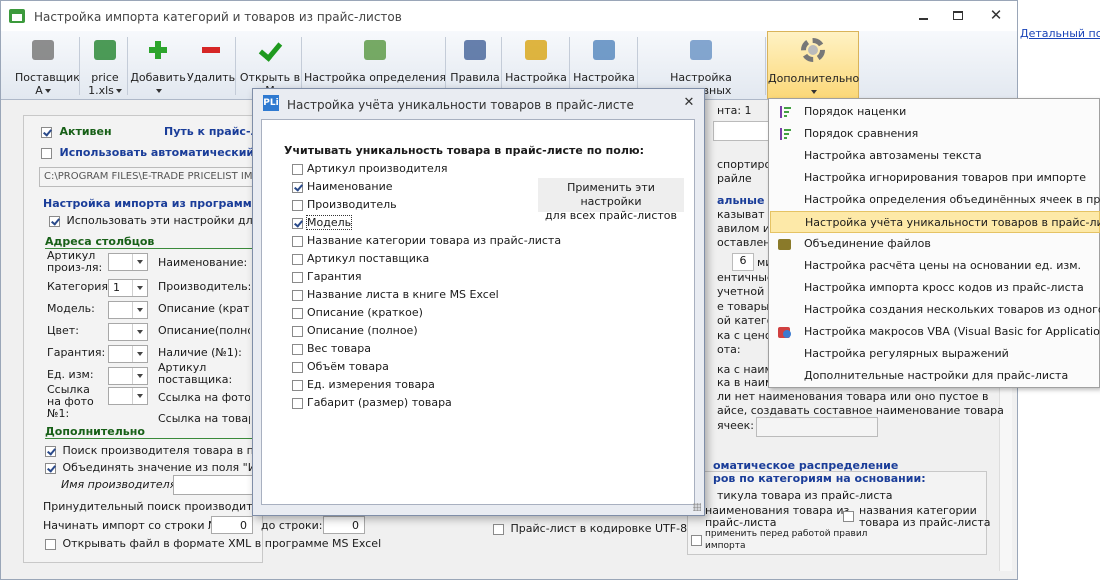 The height and width of the screenshot is (580, 1100). I want to click on path-field: C:\PROGRAM FILES\E-TRADE PRICELIST IM, so click(146, 177).